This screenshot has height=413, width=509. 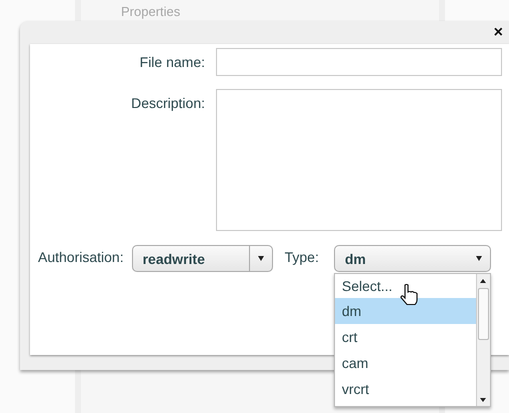 I want to click on hand-cursor-icon, so click(x=408, y=295).